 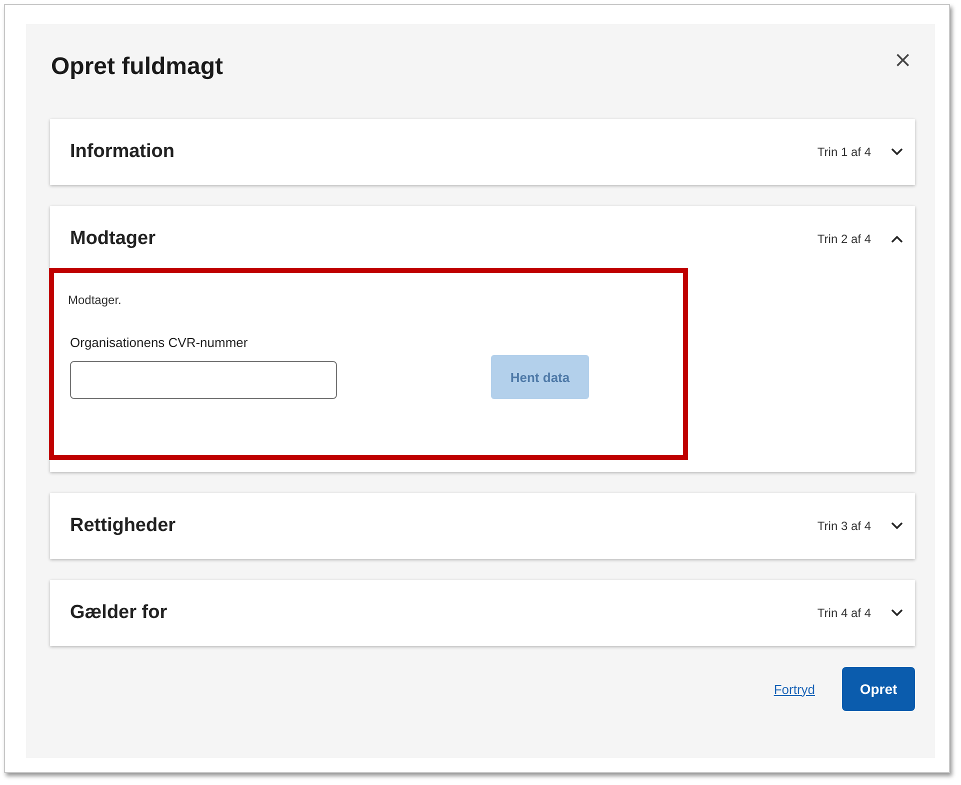 What do you see at coordinates (482, 239) in the screenshot?
I see `accordion-header: Modtager Trin 2 af 4` at bounding box center [482, 239].